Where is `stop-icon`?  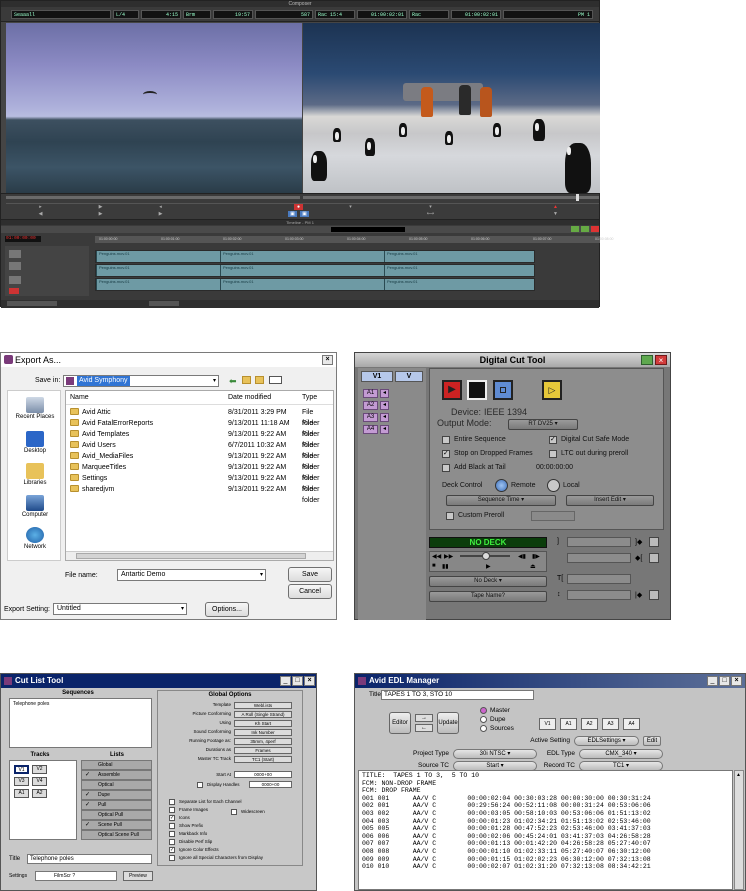
stop-icon is located at coordinates (477, 390).